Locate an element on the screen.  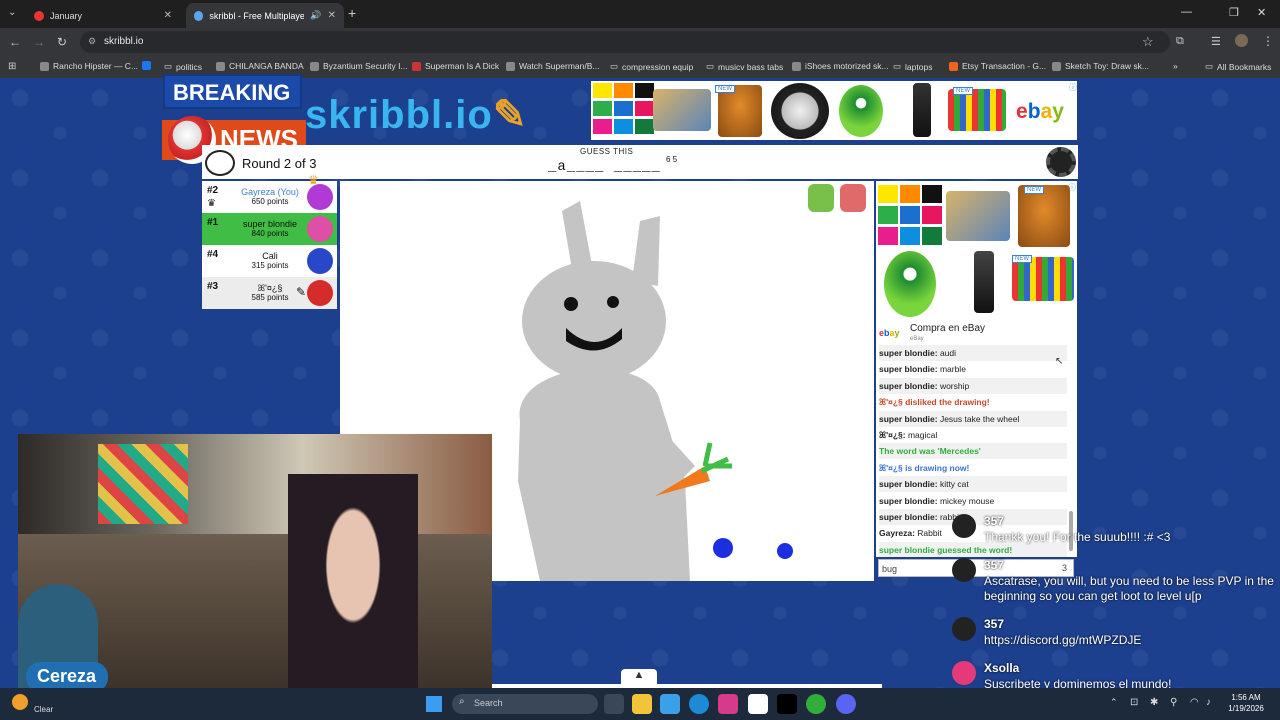
weather-icon is located at coordinates (20, 702).